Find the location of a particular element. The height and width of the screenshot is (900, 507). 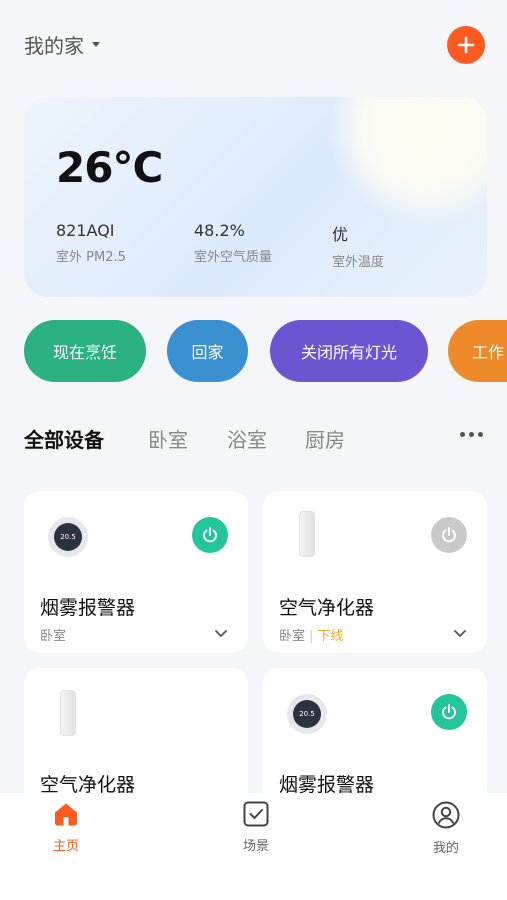

device-name: 烟雾报警器 is located at coordinates (88, 608).